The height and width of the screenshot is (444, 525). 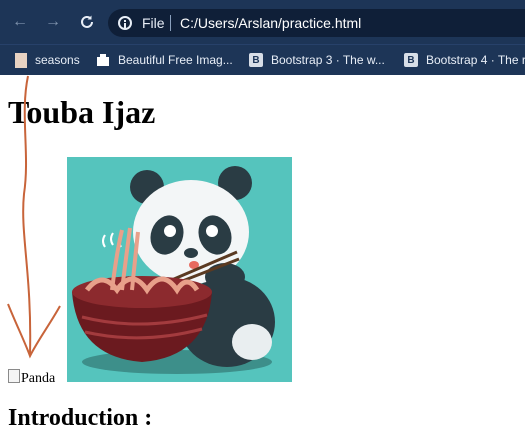 What do you see at coordinates (82, 112) in the screenshot?
I see `page-title: Touba Ijaz` at bounding box center [82, 112].